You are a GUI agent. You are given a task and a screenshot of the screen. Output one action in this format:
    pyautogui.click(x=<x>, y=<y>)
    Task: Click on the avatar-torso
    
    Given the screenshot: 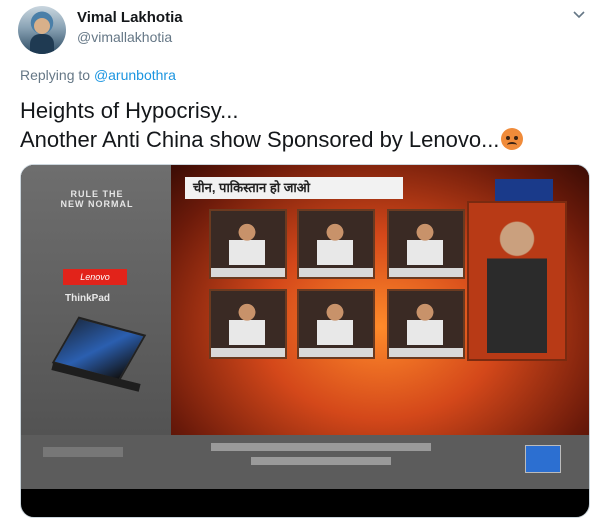 What is the action you would take?
    pyautogui.click(x=42, y=44)
    